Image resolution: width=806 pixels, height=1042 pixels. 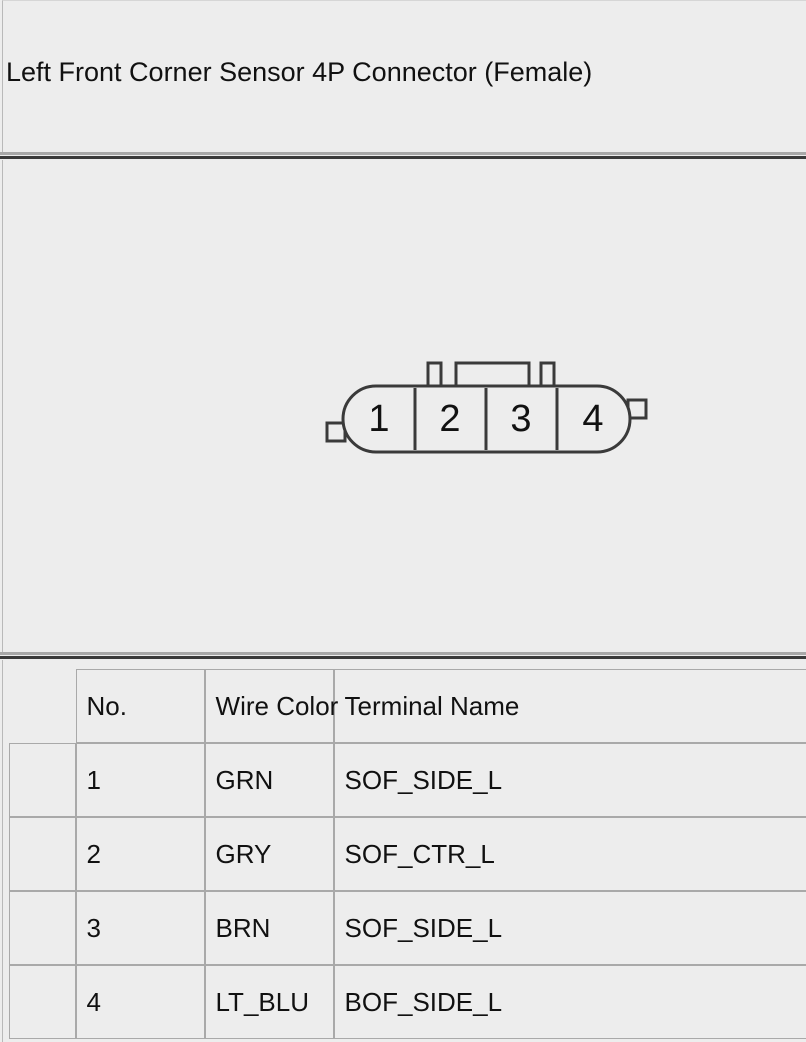 I want to click on cell-no: 1, so click(x=140, y=780).